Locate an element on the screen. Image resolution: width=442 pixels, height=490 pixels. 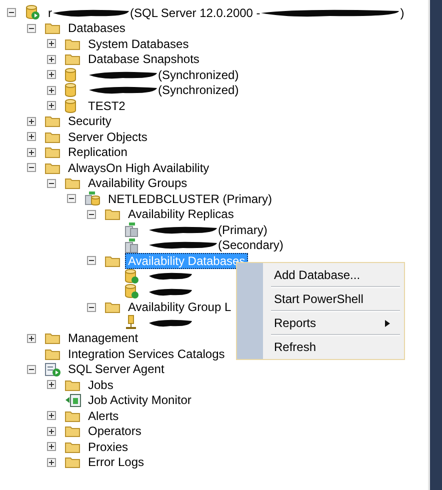
tree-item: (Secondary) is located at coordinates (215, 245).